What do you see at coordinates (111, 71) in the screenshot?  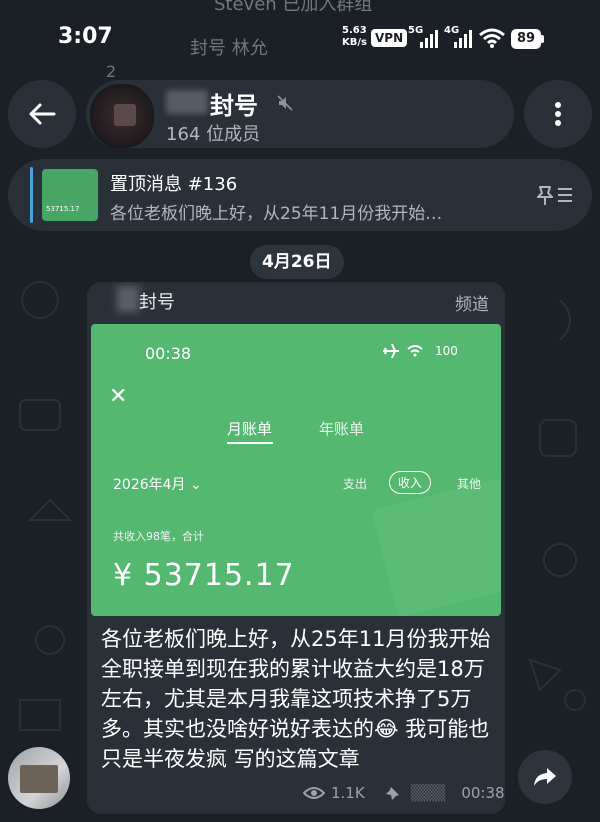 I see `faded-background-number: 2` at bounding box center [111, 71].